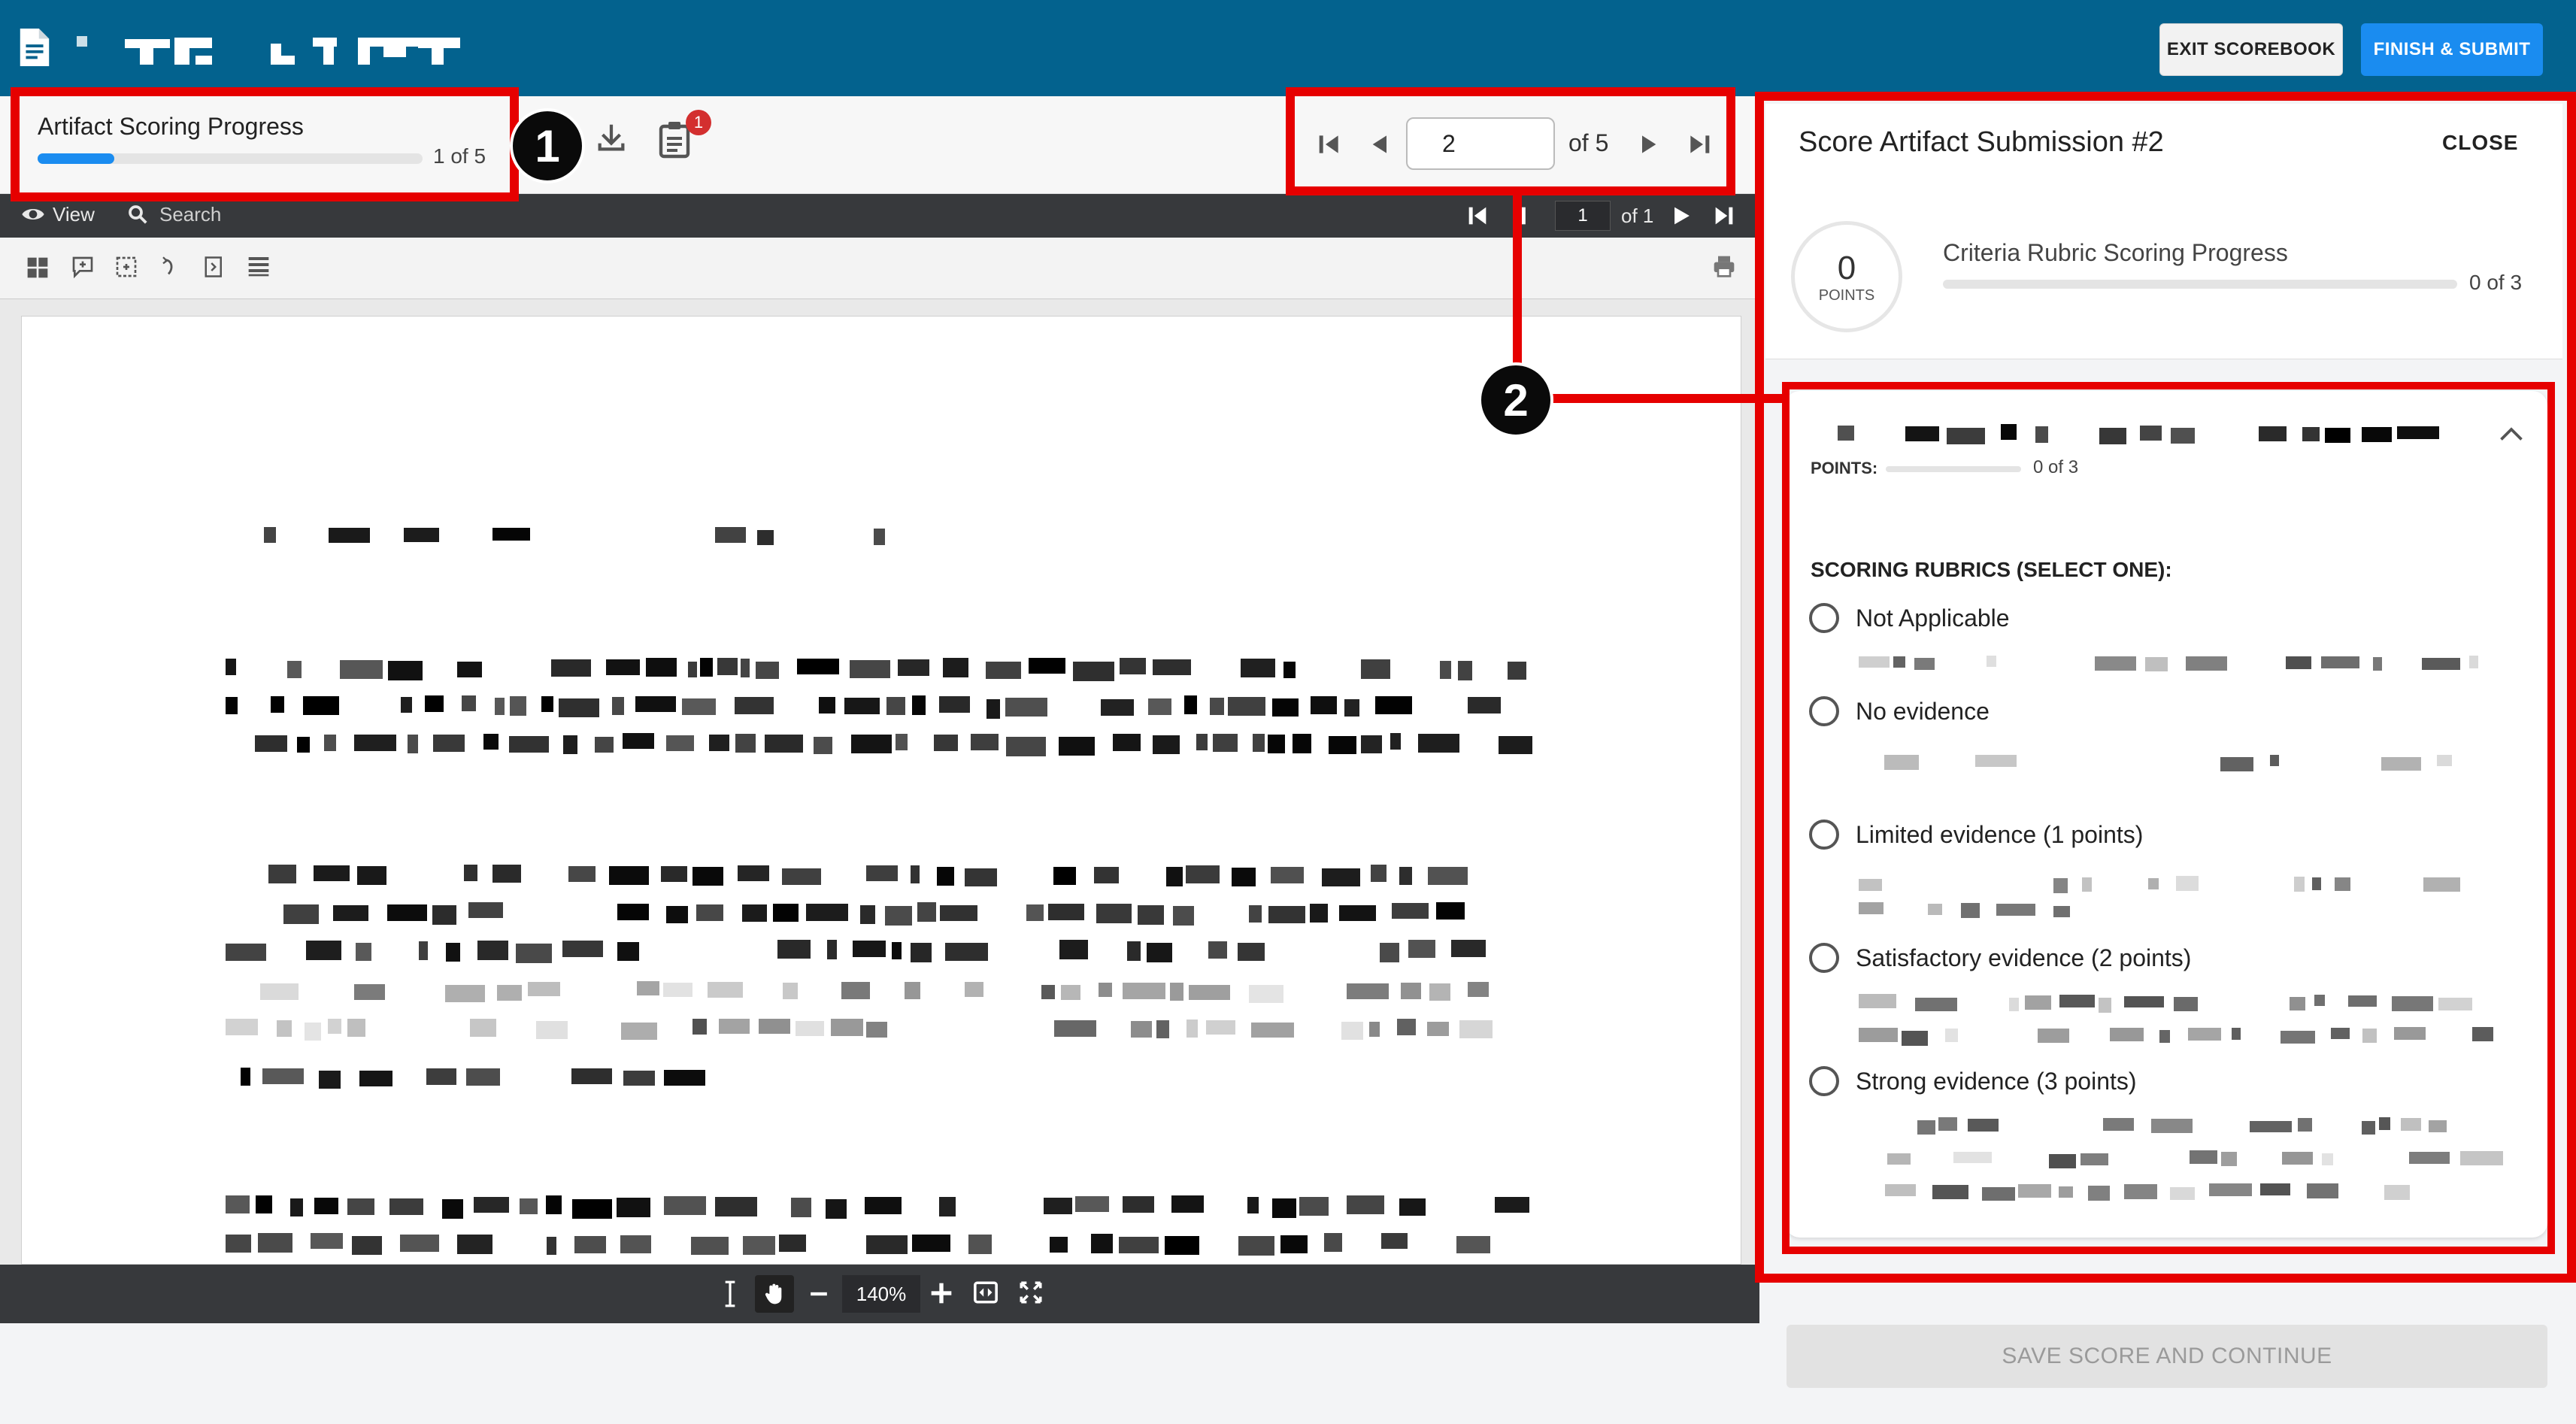 The height and width of the screenshot is (1424, 2576). I want to click on zoom-in-icon, so click(941, 1293).